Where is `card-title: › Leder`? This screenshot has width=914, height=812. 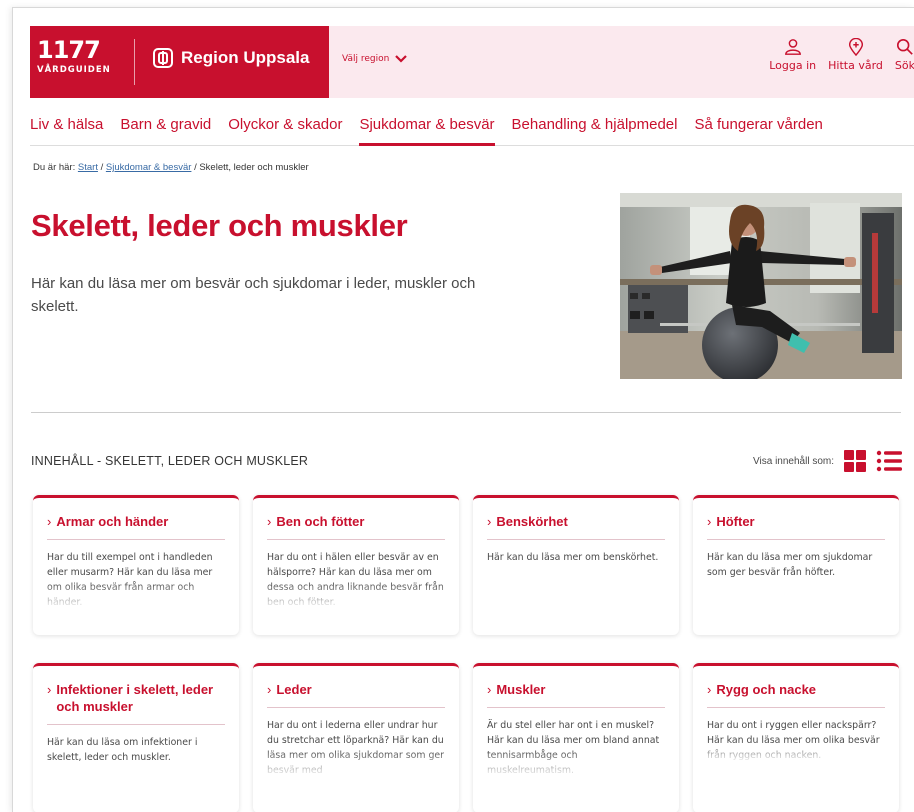
card-title: › Leder is located at coordinates (356, 687).